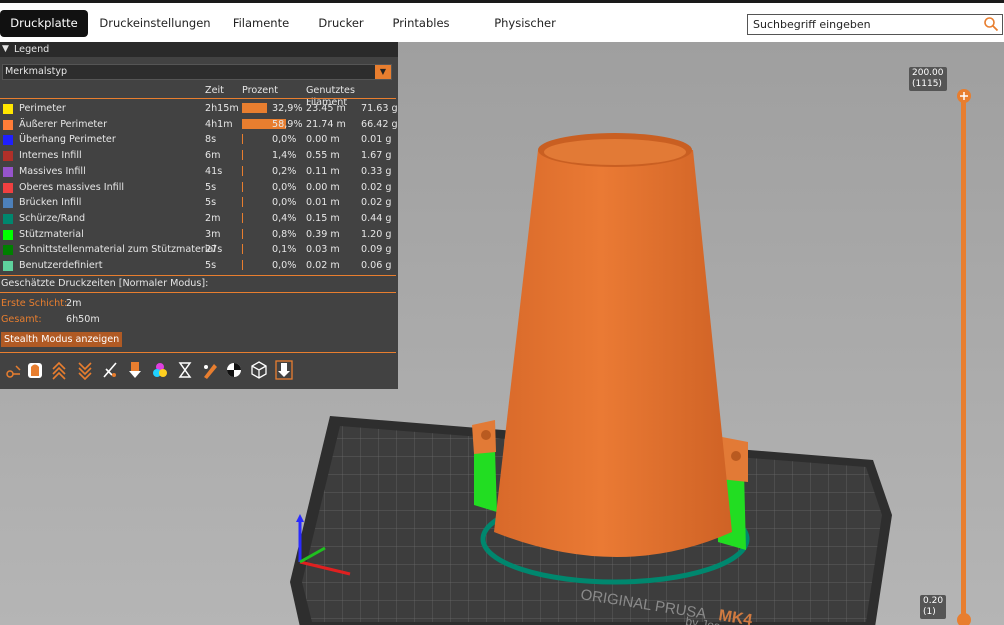  Describe the element at coordinates (199, 155) in the screenshot. I see `legend-row: Internes Infill 6m 1,4% 0.55 m 1.67 g` at that location.